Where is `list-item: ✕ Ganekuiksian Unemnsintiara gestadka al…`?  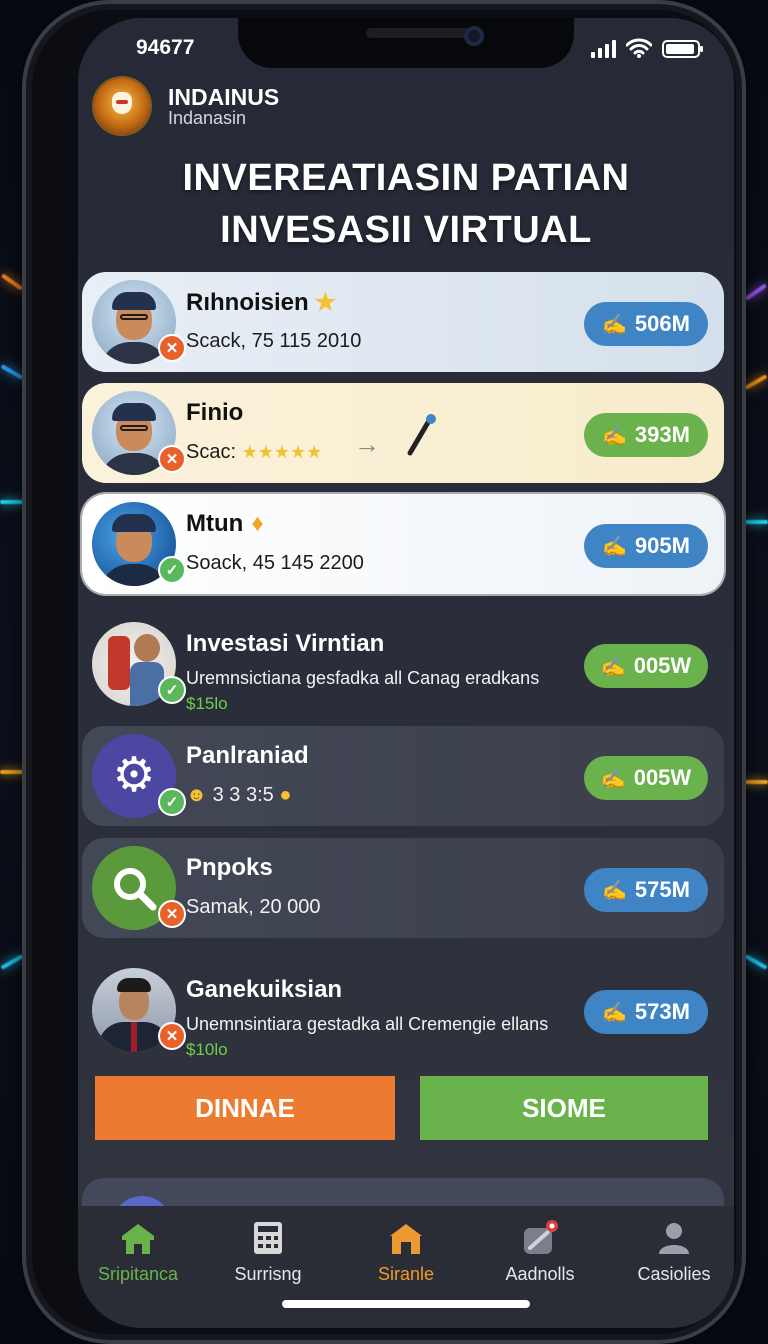 list-item: ✕ Ganekuiksian Unemnsintiara gestadka al… is located at coordinates (403, 1010).